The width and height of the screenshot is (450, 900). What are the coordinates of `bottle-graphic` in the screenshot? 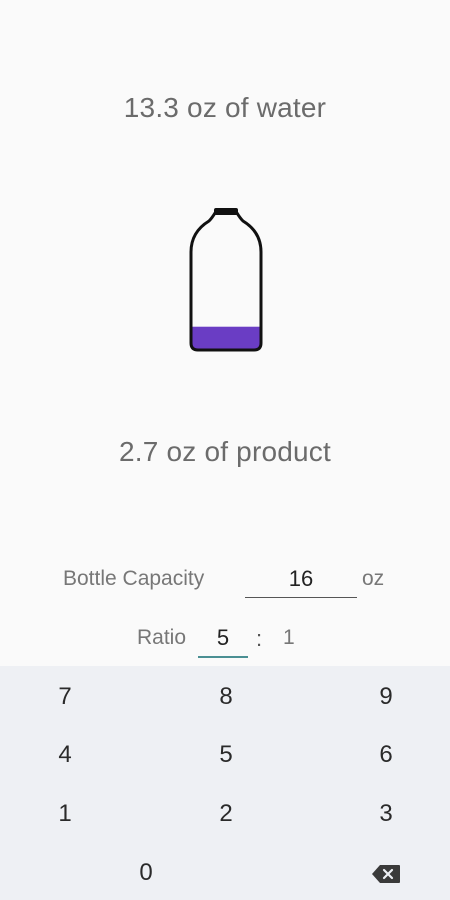 It's located at (226, 279).